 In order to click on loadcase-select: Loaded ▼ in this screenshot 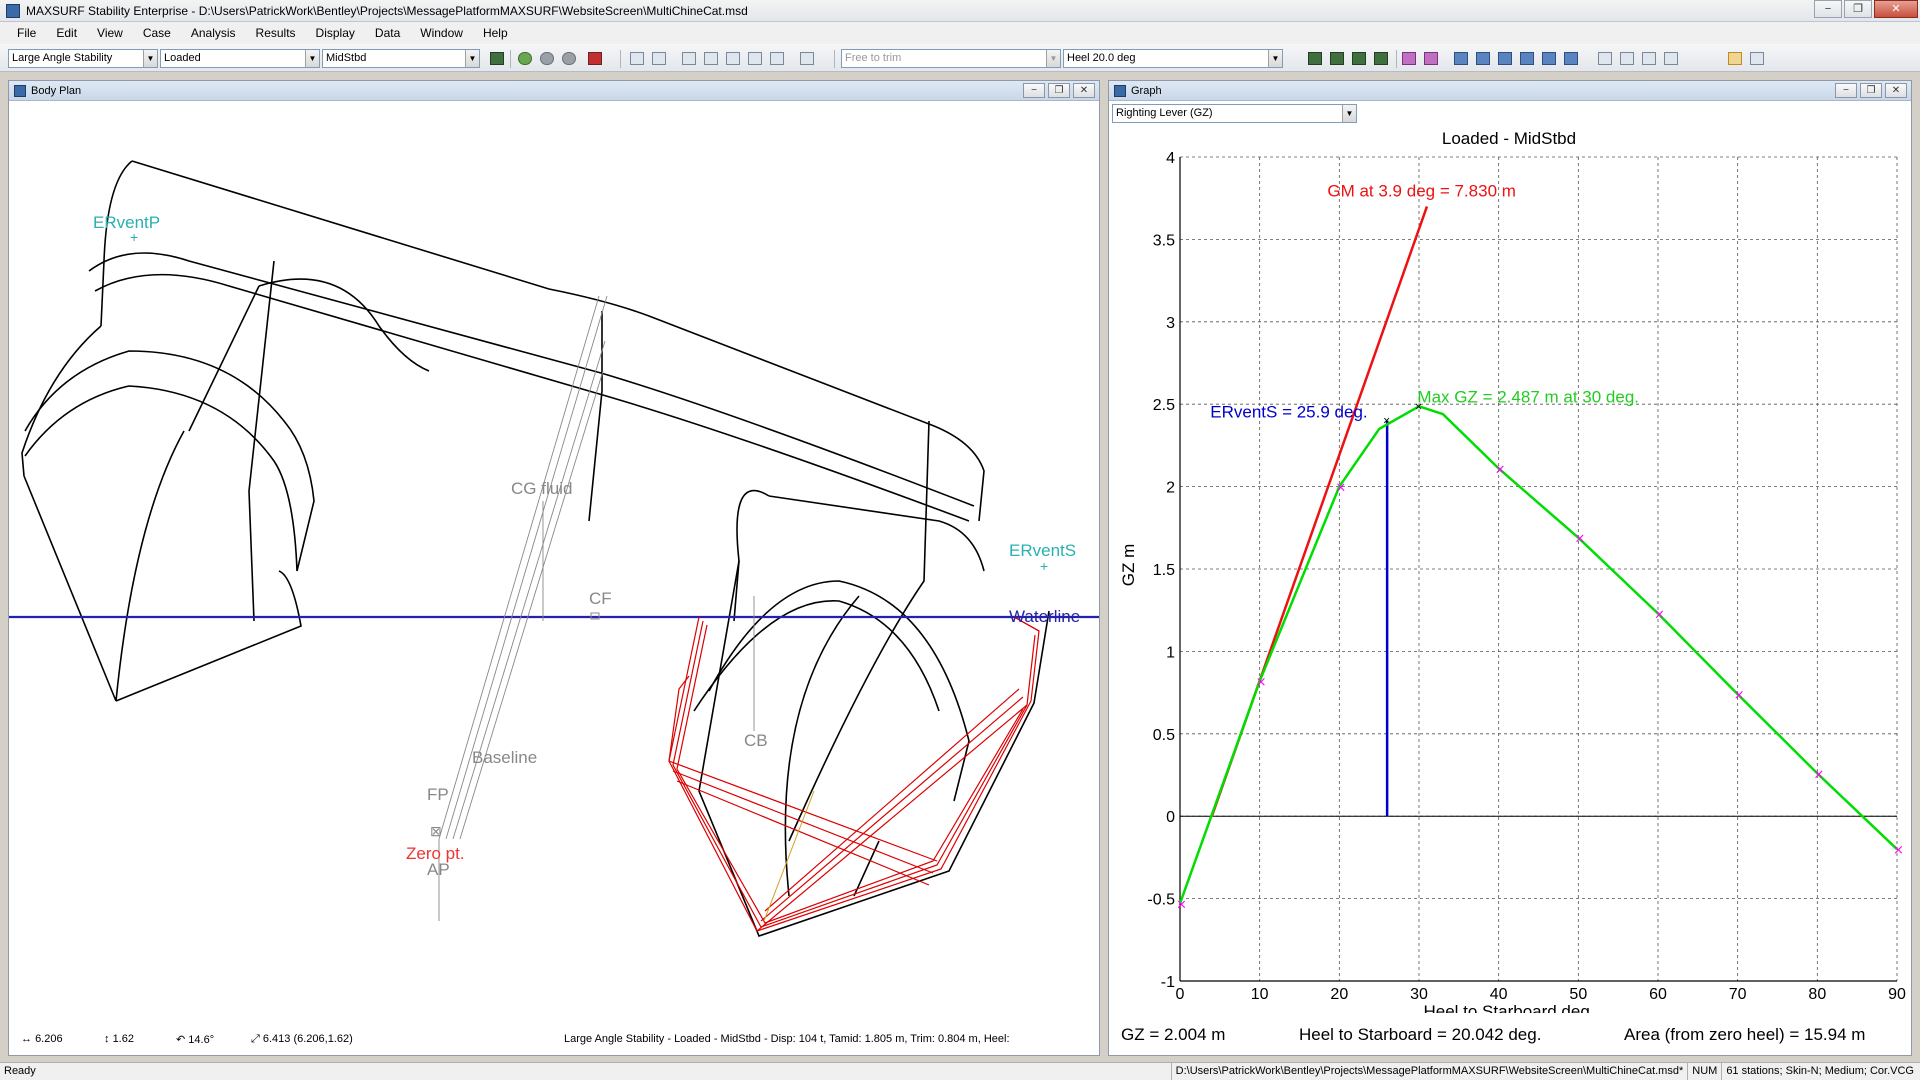, I will do `click(240, 58)`.